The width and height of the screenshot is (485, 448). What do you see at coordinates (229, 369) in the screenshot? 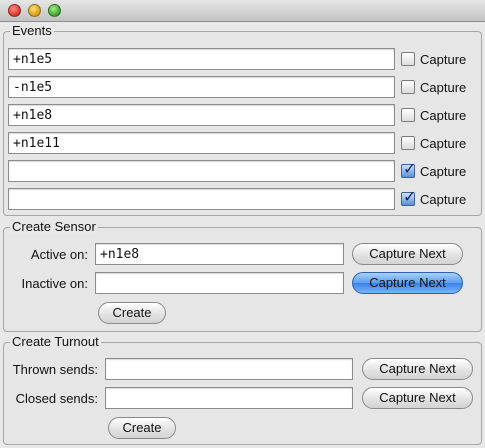
I see `thrown-sends-field` at bounding box center [229, 369].